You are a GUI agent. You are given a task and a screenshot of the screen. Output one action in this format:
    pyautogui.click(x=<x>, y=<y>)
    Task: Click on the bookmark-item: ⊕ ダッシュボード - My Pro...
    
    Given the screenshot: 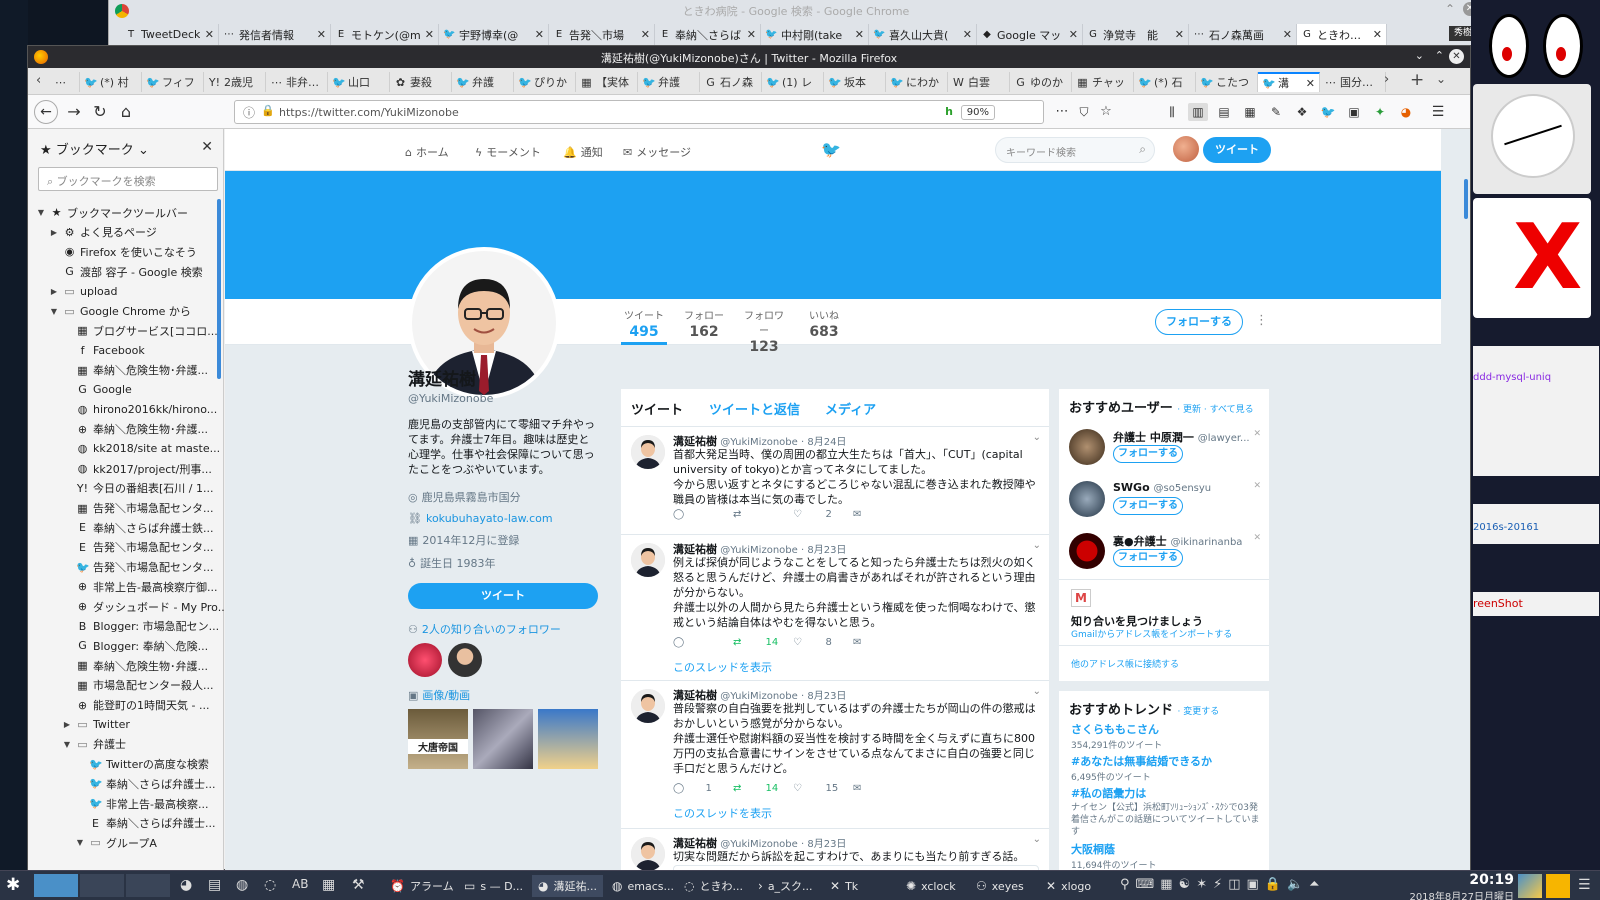 What is the action you would take?
    pyautogui.click(x=147, y=606)
    